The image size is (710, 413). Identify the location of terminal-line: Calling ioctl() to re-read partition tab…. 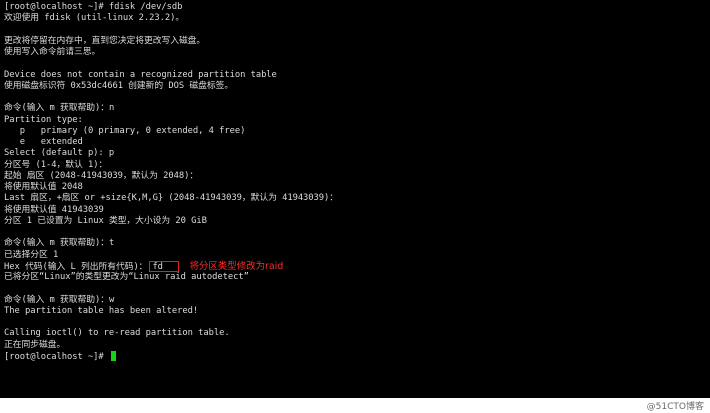
(117, 333).